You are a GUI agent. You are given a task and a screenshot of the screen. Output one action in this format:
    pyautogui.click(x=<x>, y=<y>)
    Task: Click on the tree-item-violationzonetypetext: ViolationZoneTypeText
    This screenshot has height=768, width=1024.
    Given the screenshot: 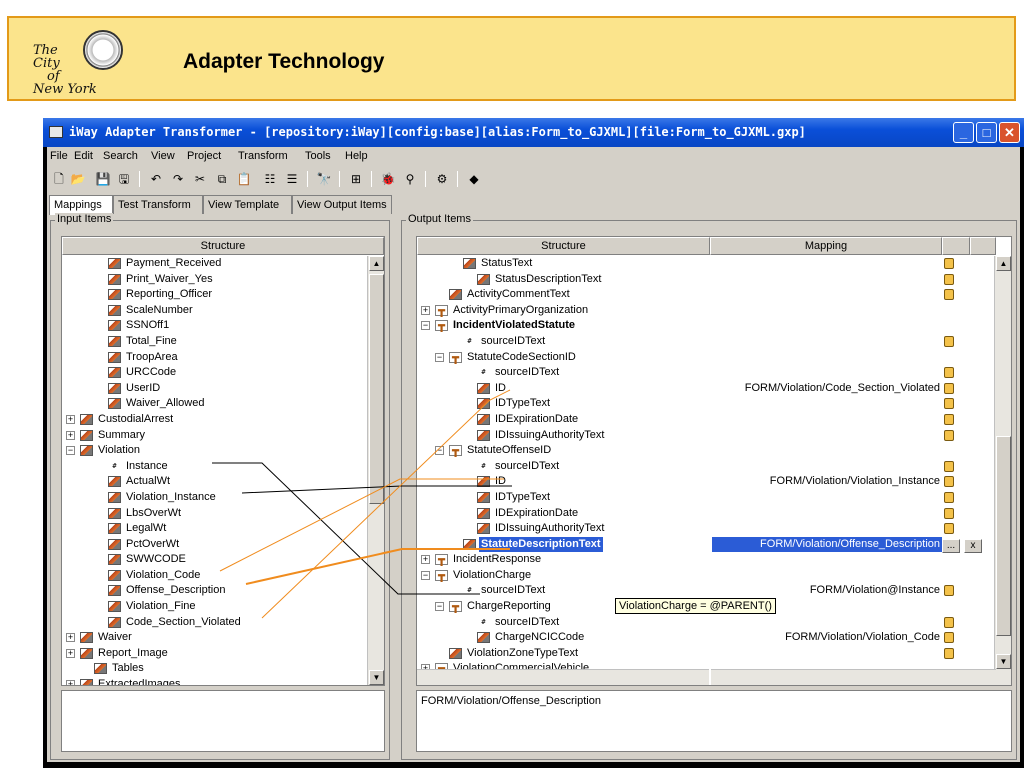 What is the action you would take?
    pyautogui.click(x=522, y=653)
    